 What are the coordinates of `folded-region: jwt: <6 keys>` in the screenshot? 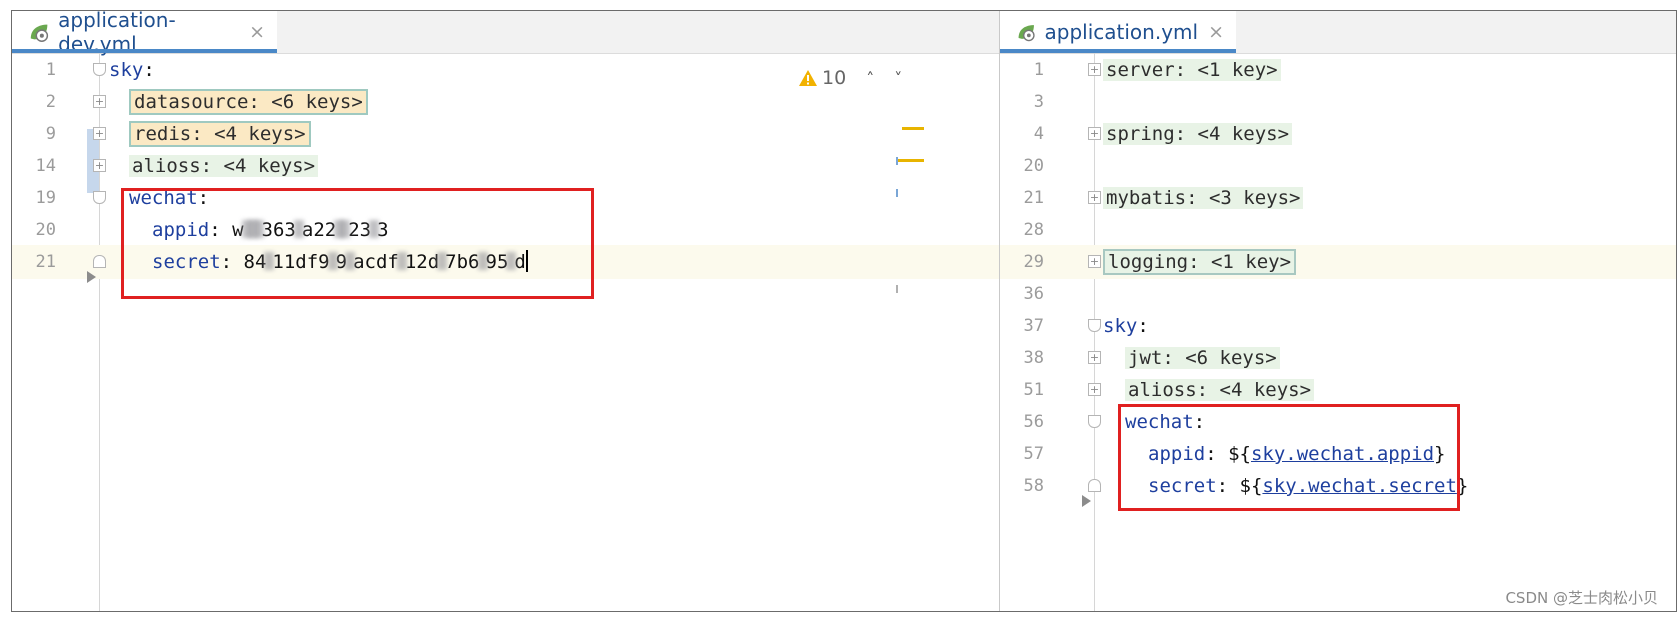 It's located at (1202, 358).